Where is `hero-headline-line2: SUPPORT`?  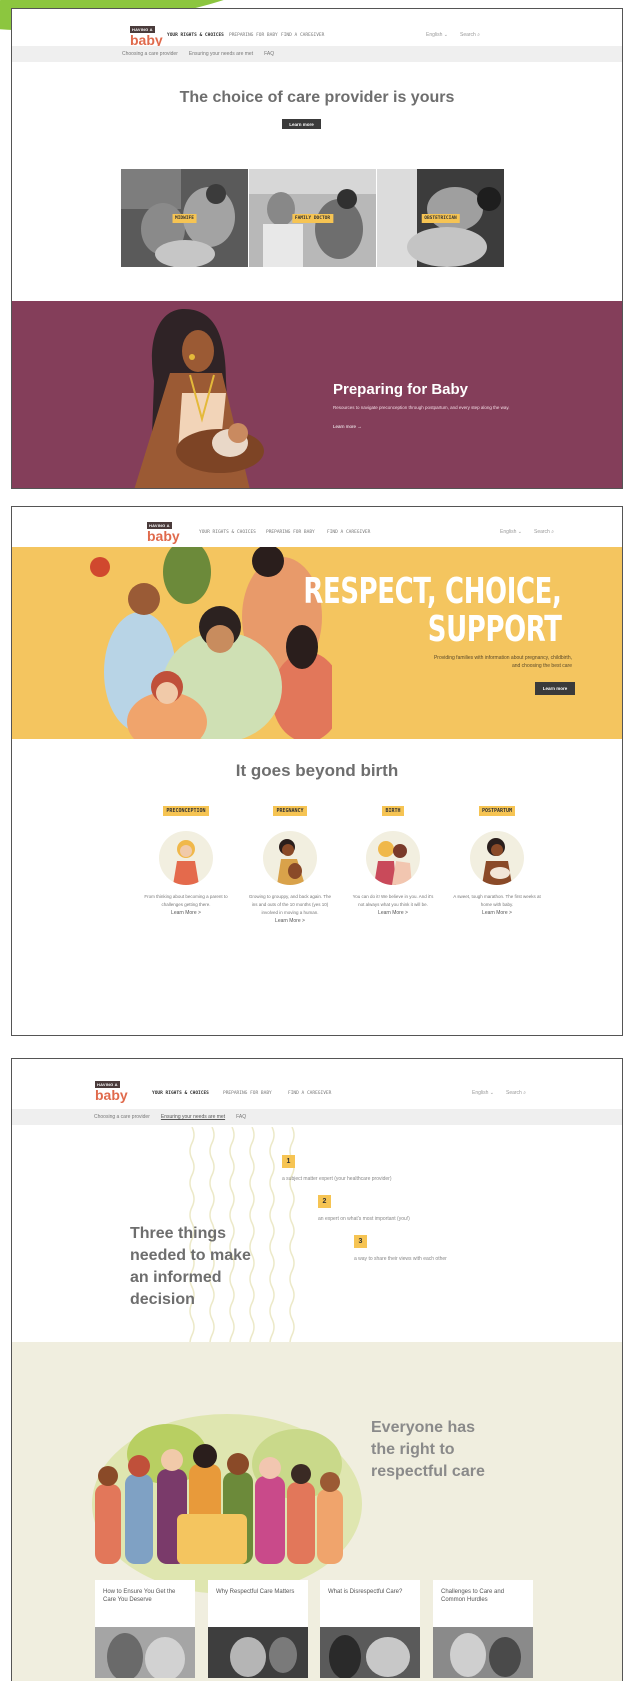 hero-headline-line2: SUPPORT is located at coordinates (495, 629).